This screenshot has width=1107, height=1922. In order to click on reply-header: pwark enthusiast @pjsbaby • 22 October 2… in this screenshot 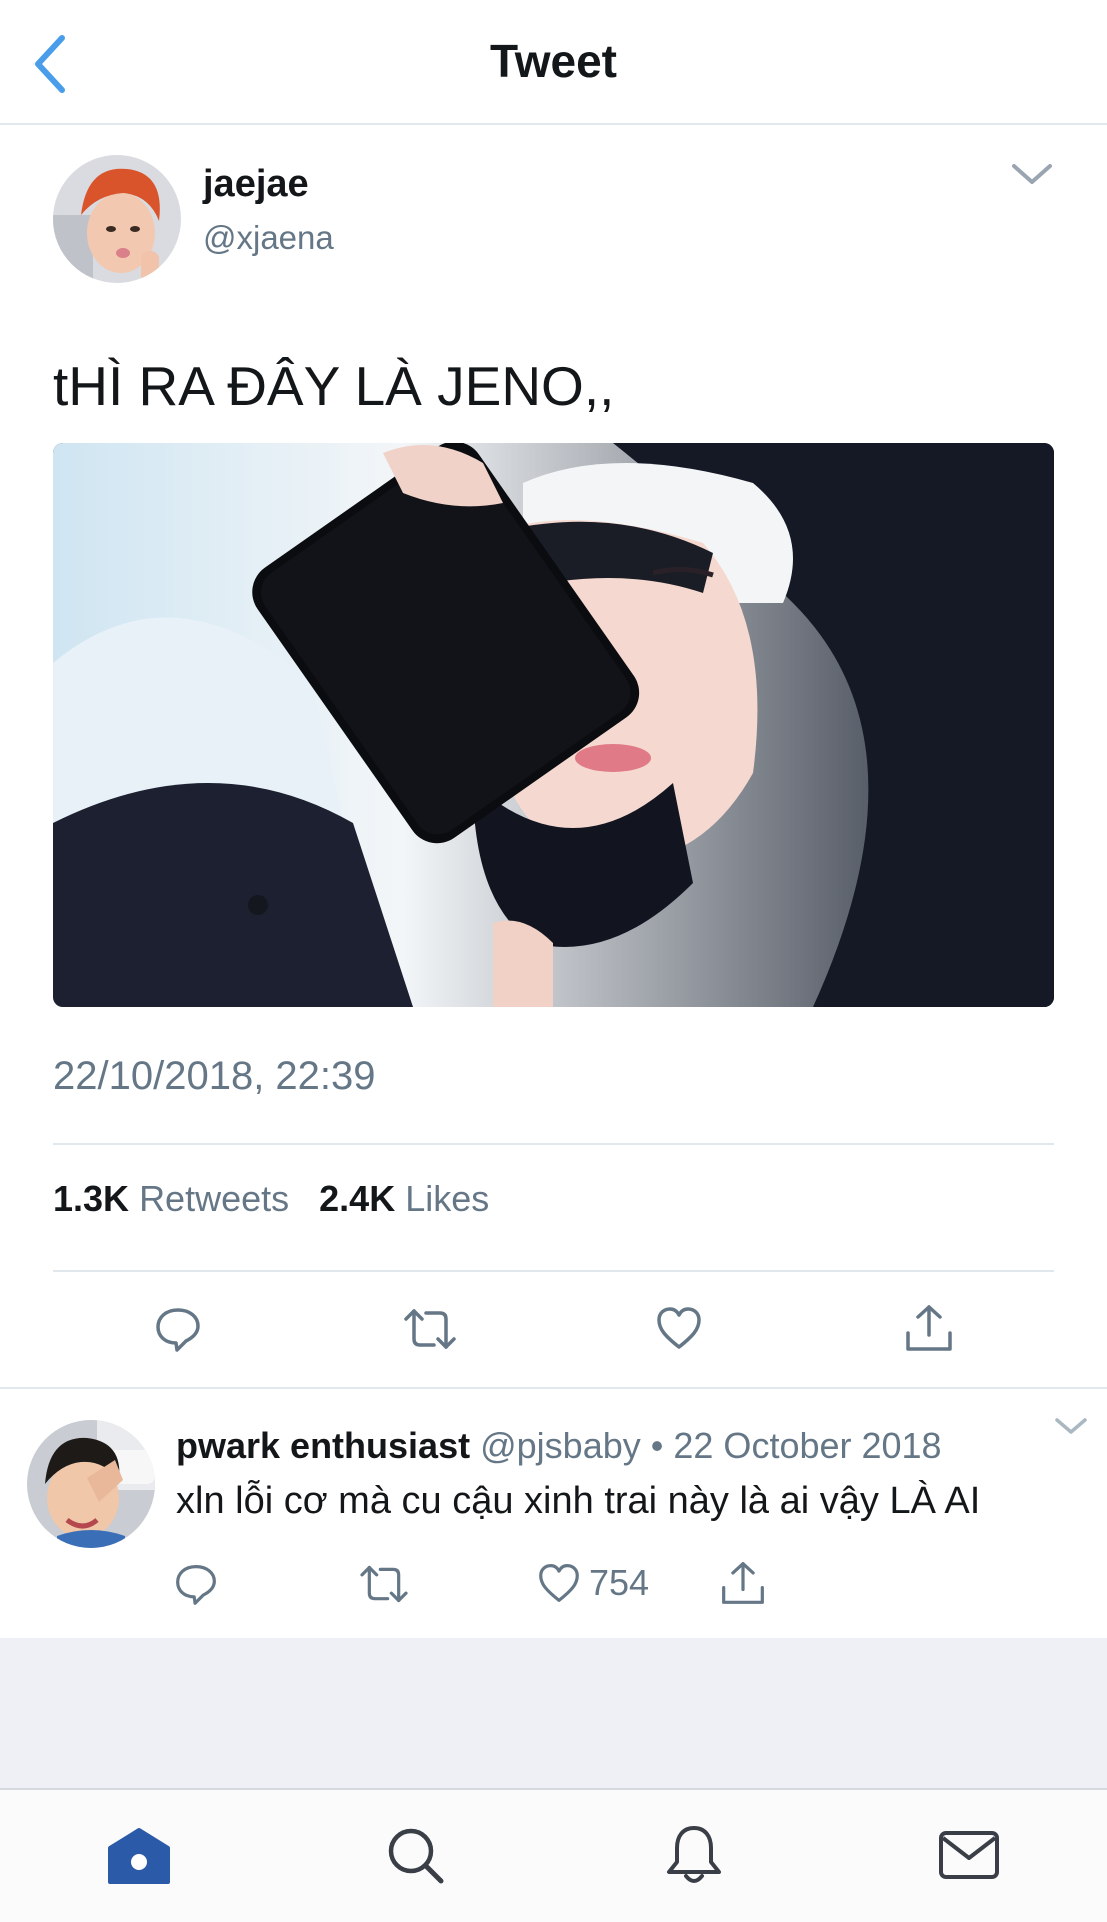, I will do `click(559, 1446)`.